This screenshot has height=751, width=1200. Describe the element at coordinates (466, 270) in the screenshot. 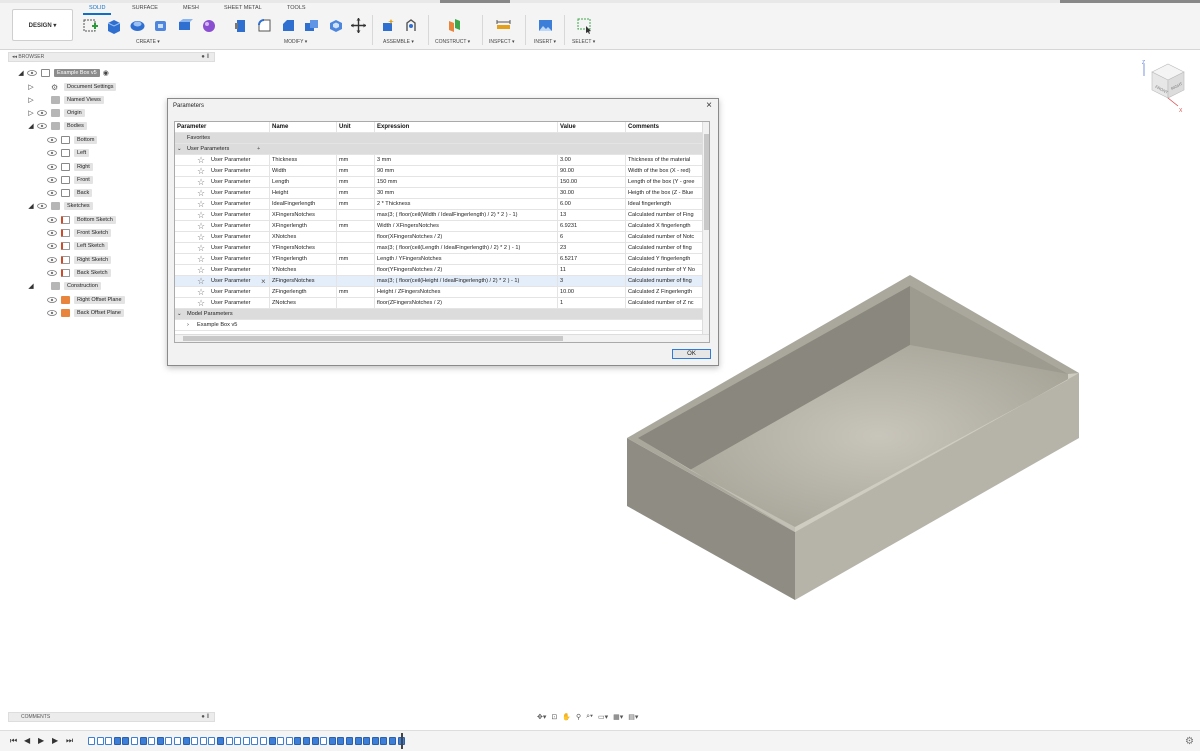

I see `cell-expr: floor(YFingersNotches / 2)` at that location.